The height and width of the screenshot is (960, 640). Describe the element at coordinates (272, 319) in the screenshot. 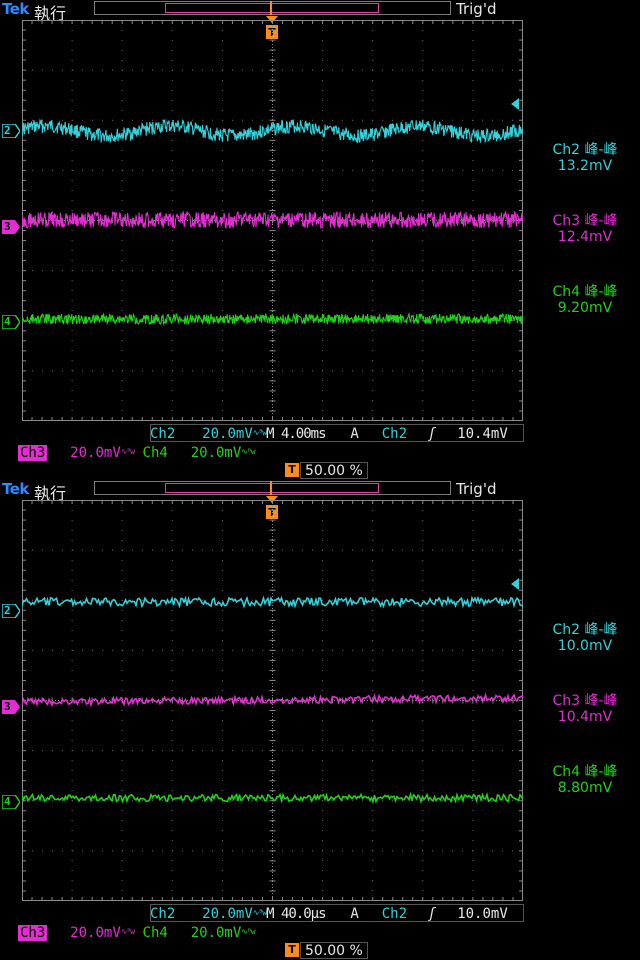

I see `ch4-waveform` at that location.